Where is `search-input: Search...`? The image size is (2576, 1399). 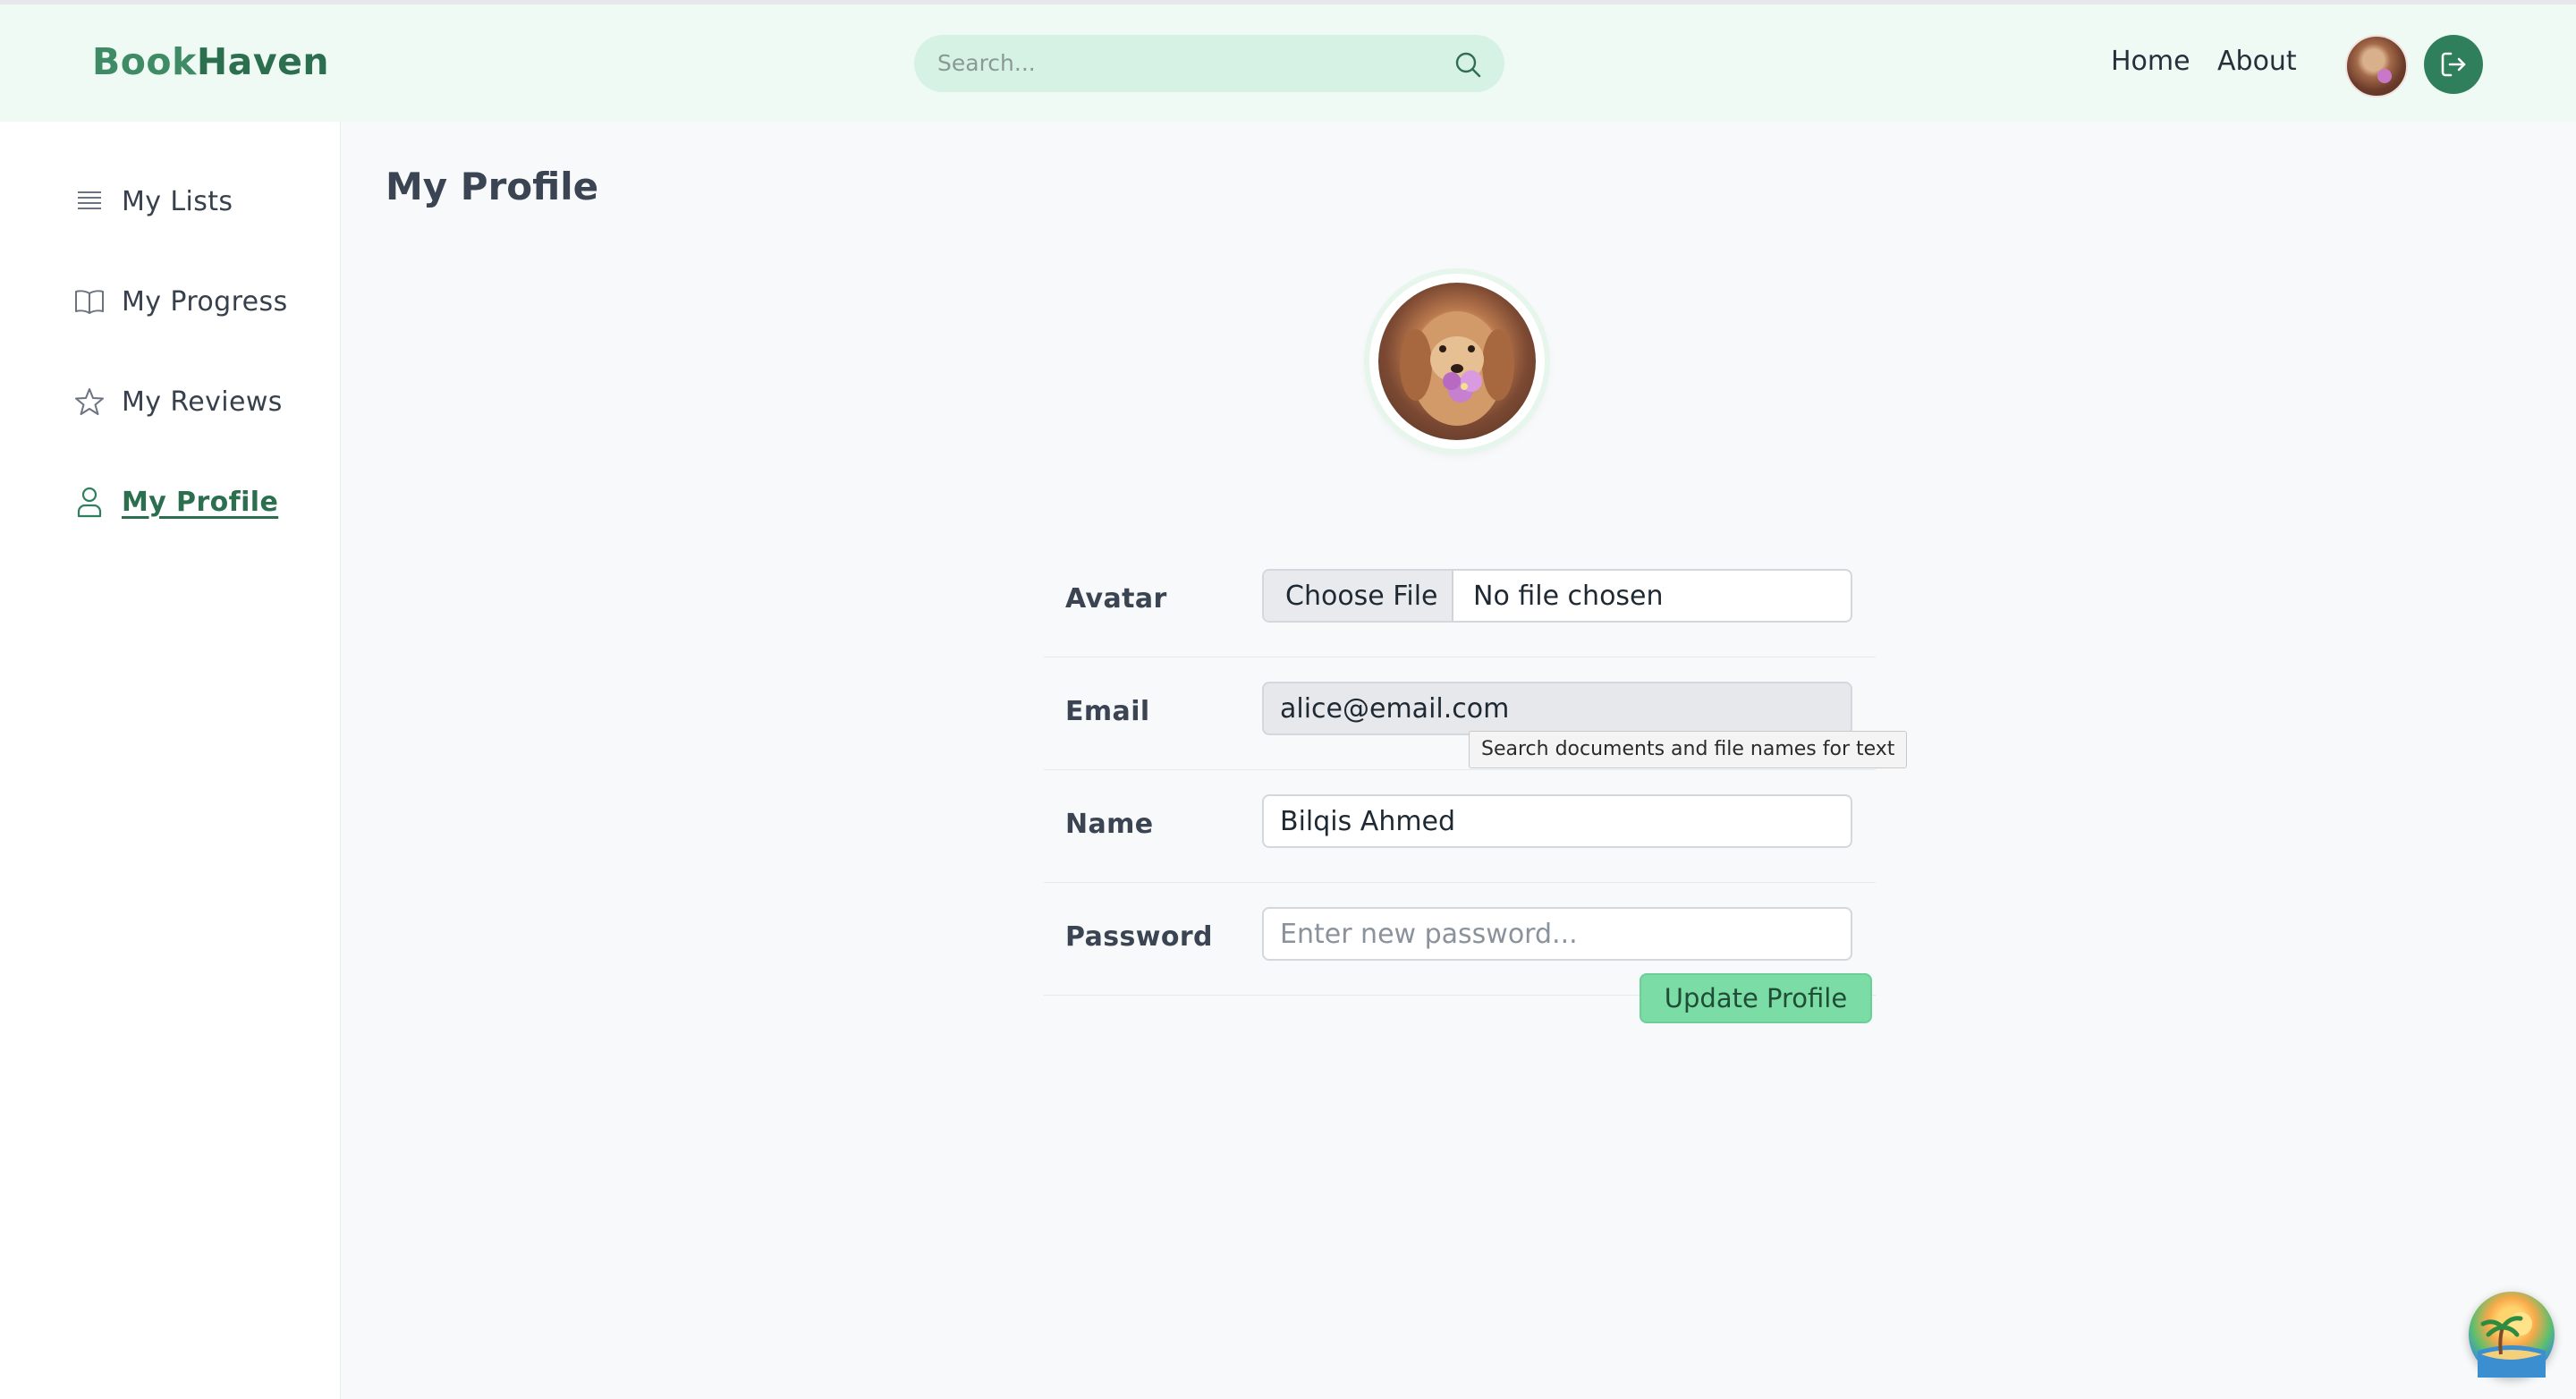
search-input: Search... is located at coordinates (986, 63).